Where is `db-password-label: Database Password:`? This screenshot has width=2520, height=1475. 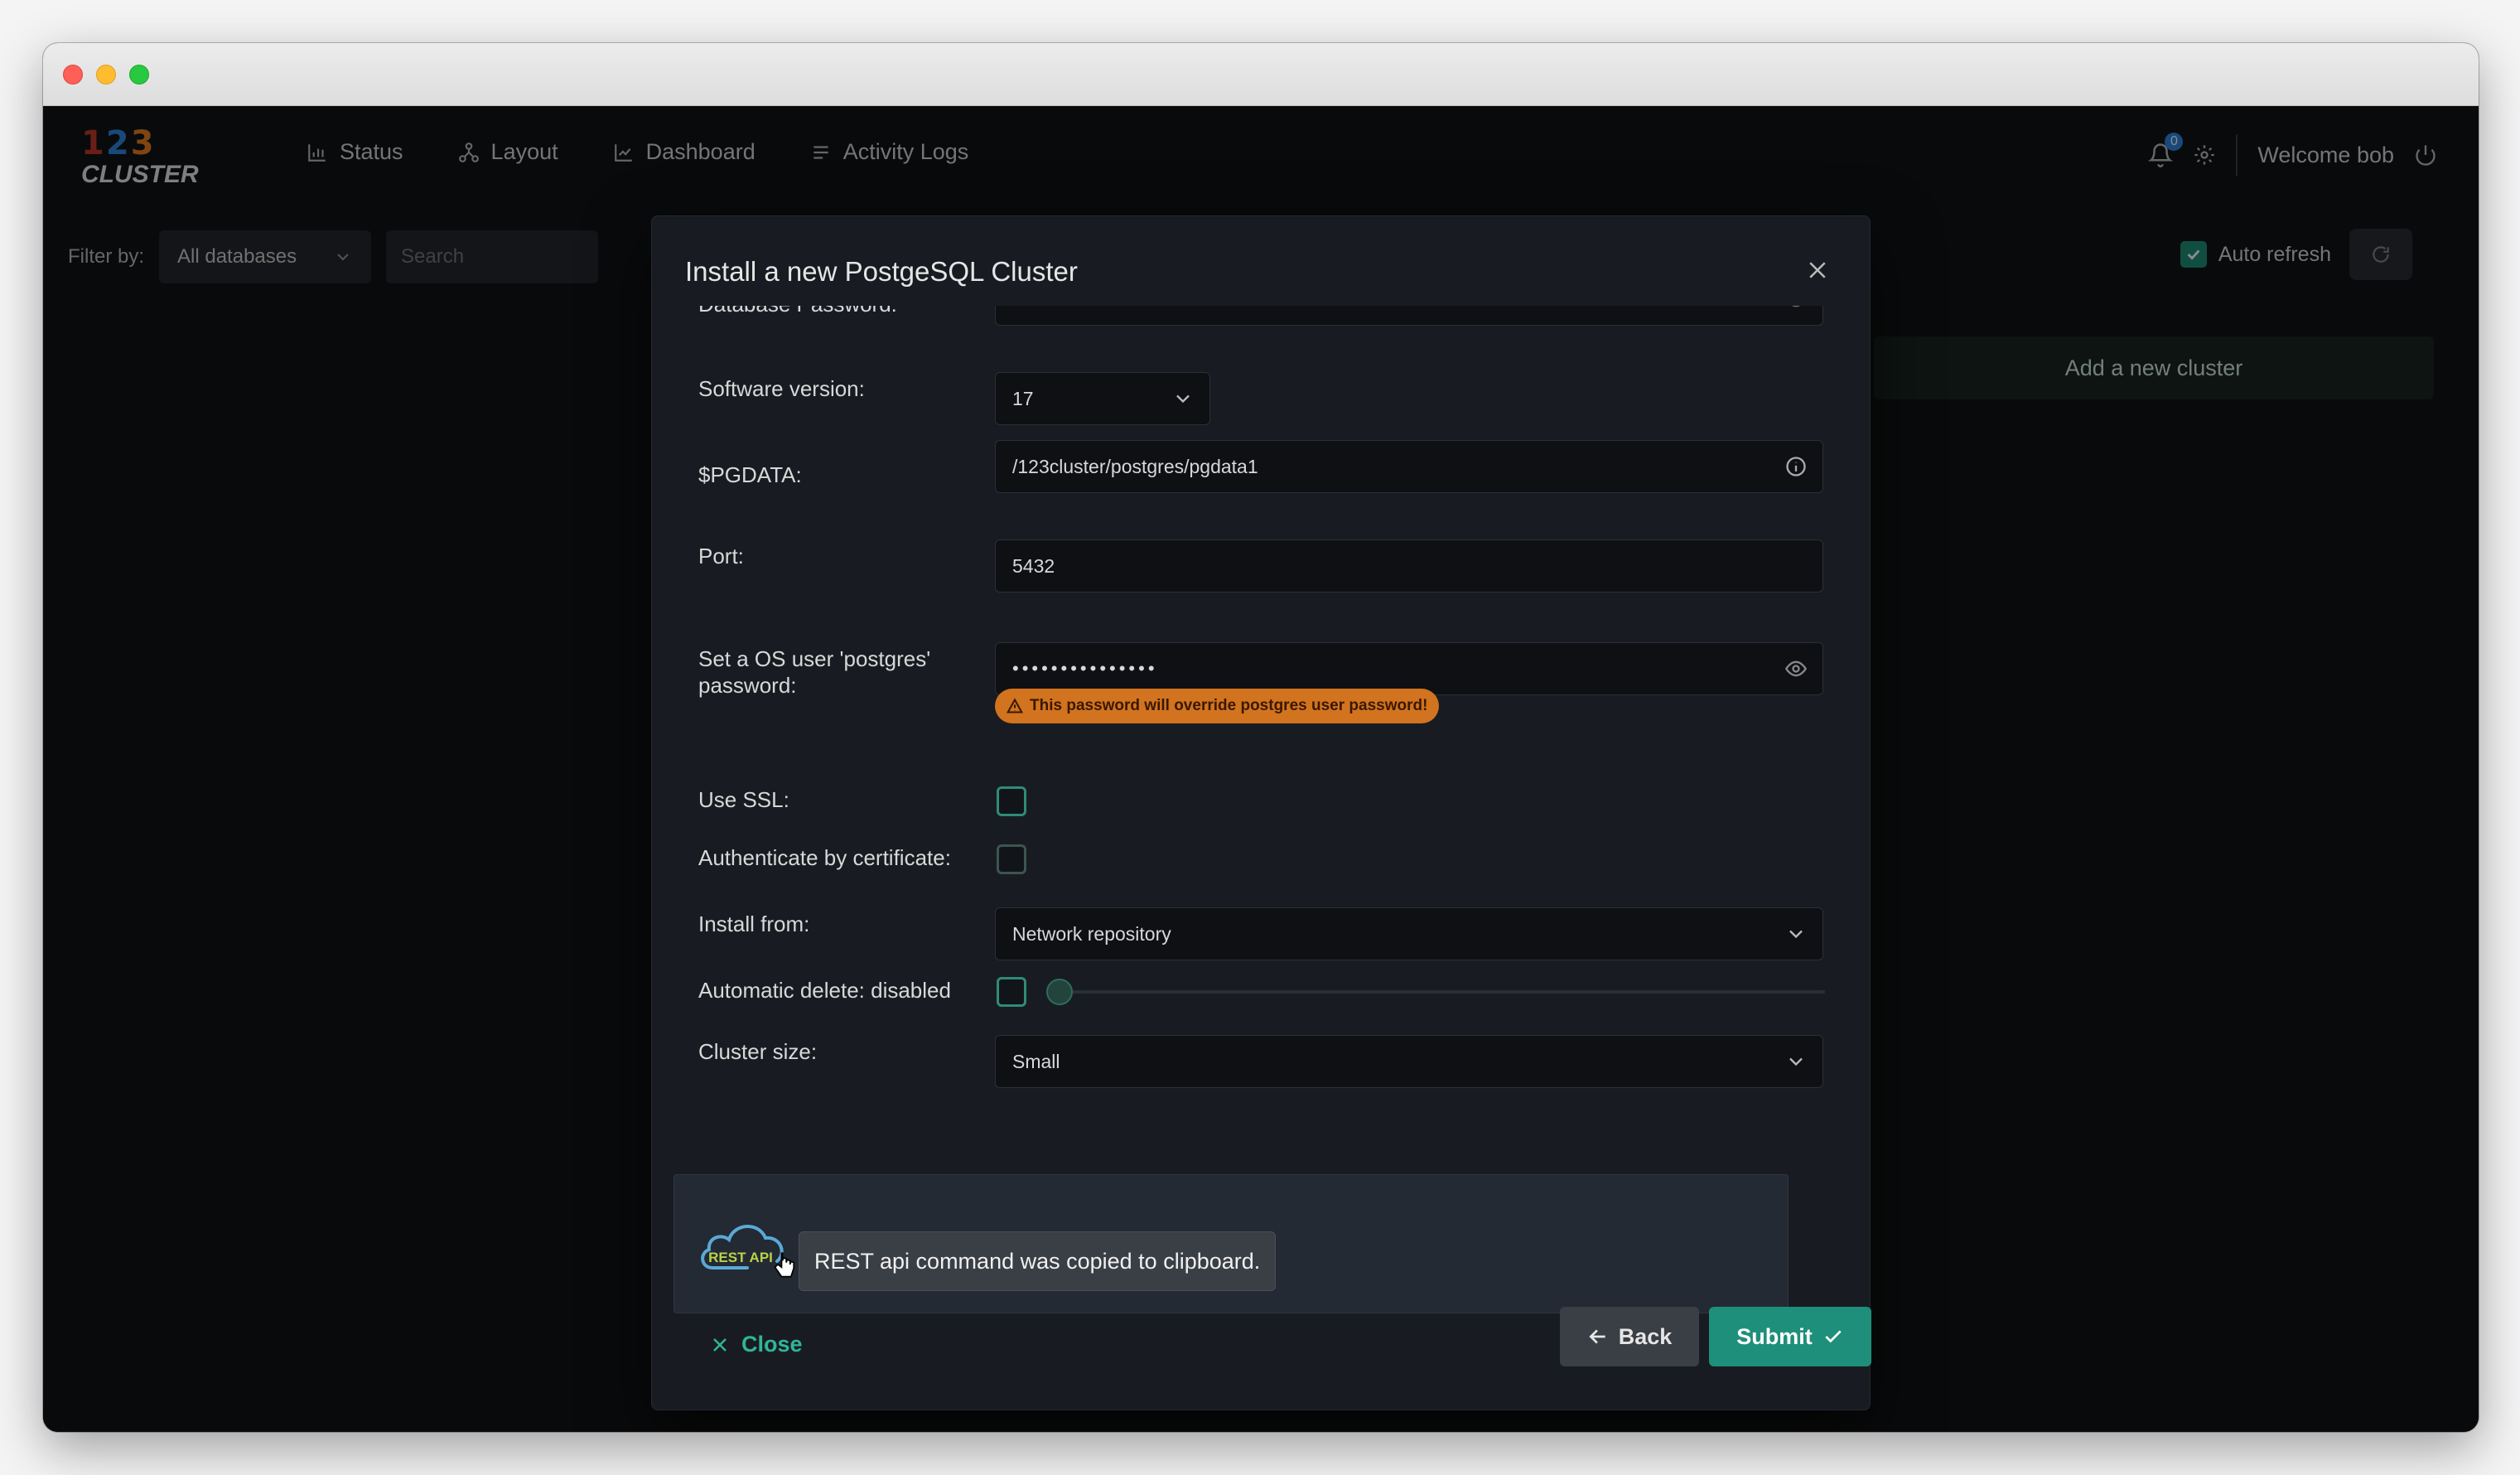
db-password-label: Database Password: is located at coordinates (835, 311).